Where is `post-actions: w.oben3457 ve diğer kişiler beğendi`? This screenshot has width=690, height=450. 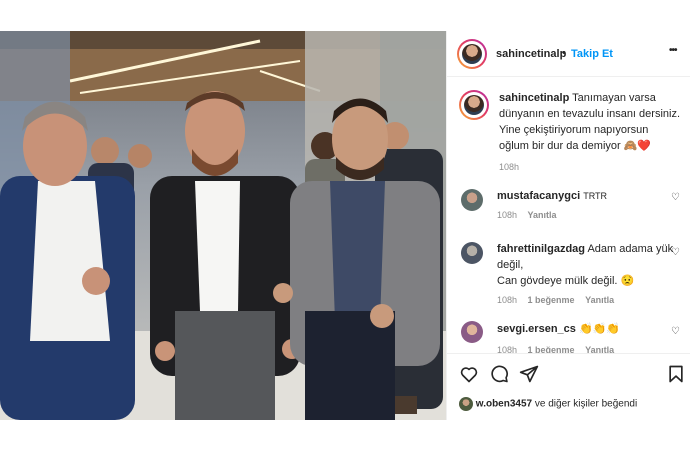 post-actions: w.oben3457 ve diğer kişiler beğendi is located at coordinates (568, 386).